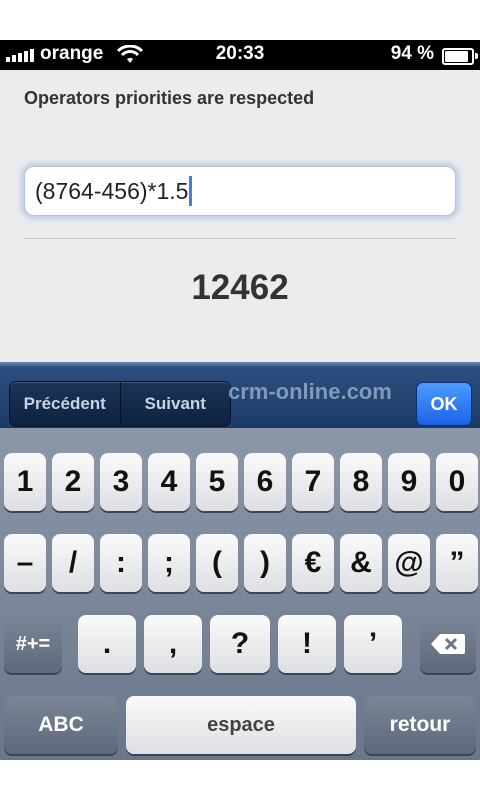 This screenshot has height=800, width=480. Describe the element at coordinates (169, 563) in the screenshot. I see `key-semicolon: ;` at that location.